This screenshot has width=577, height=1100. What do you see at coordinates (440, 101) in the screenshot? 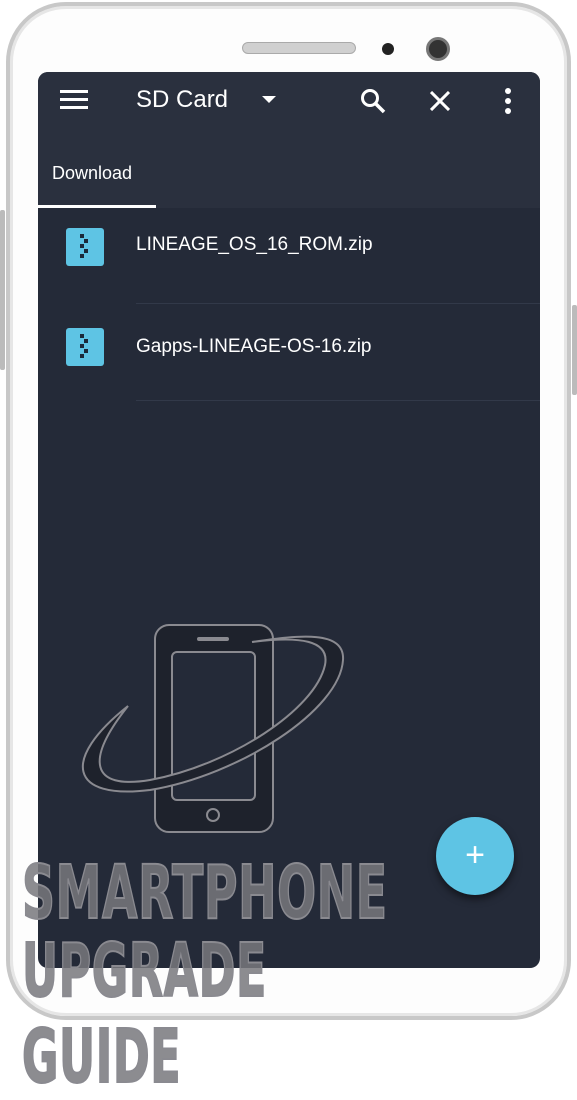
I see `close-icon` at bounding box center [440, 101].